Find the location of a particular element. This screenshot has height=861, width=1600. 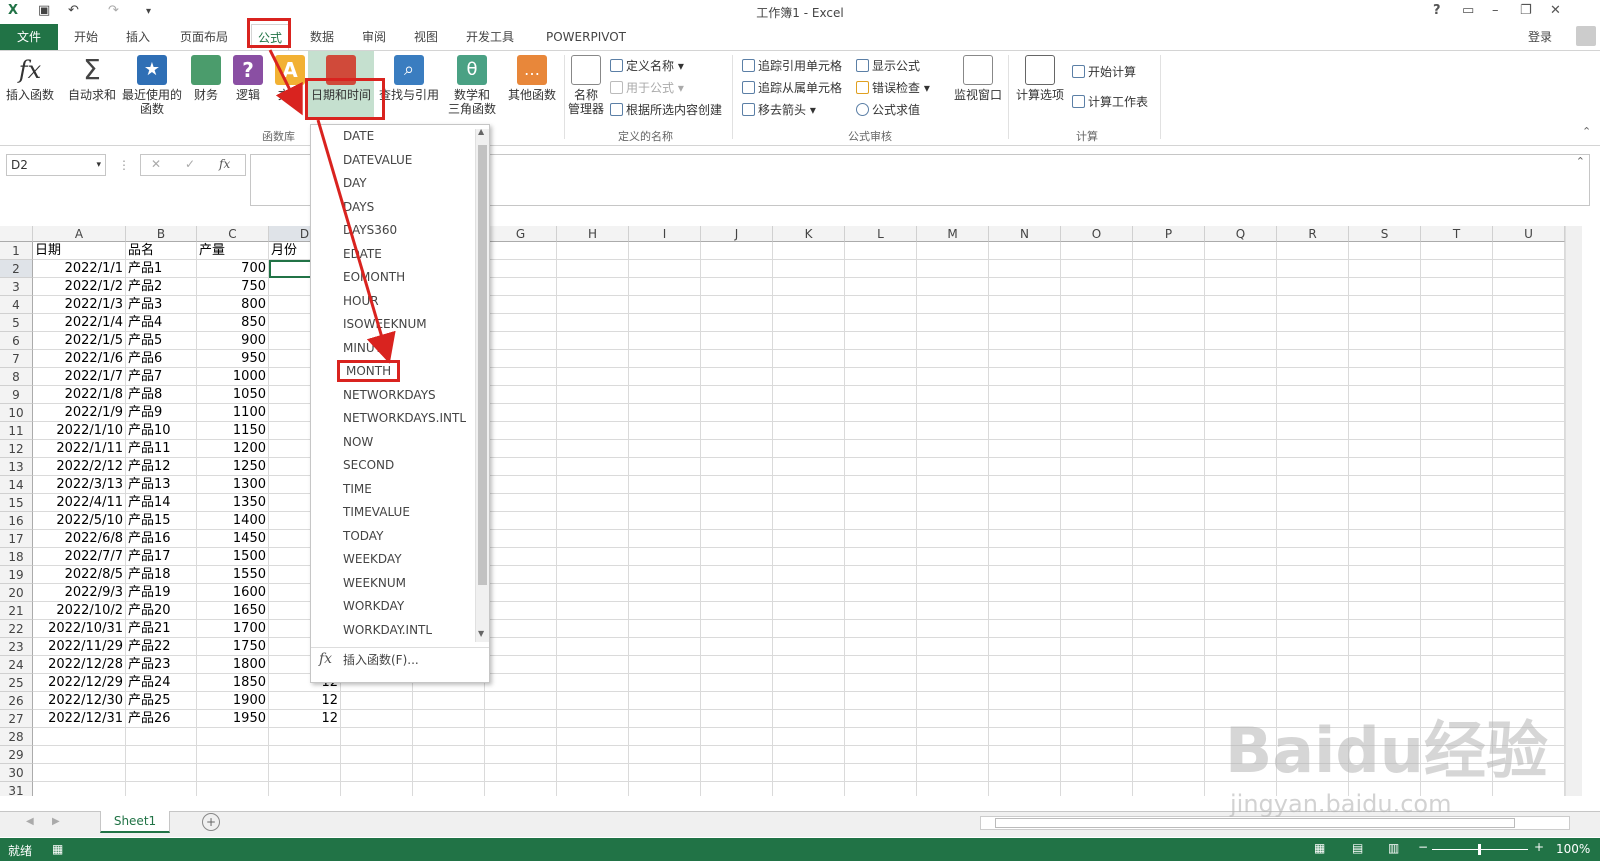

data-cell: 2022/8/5 is located at coordinates (79, 575).